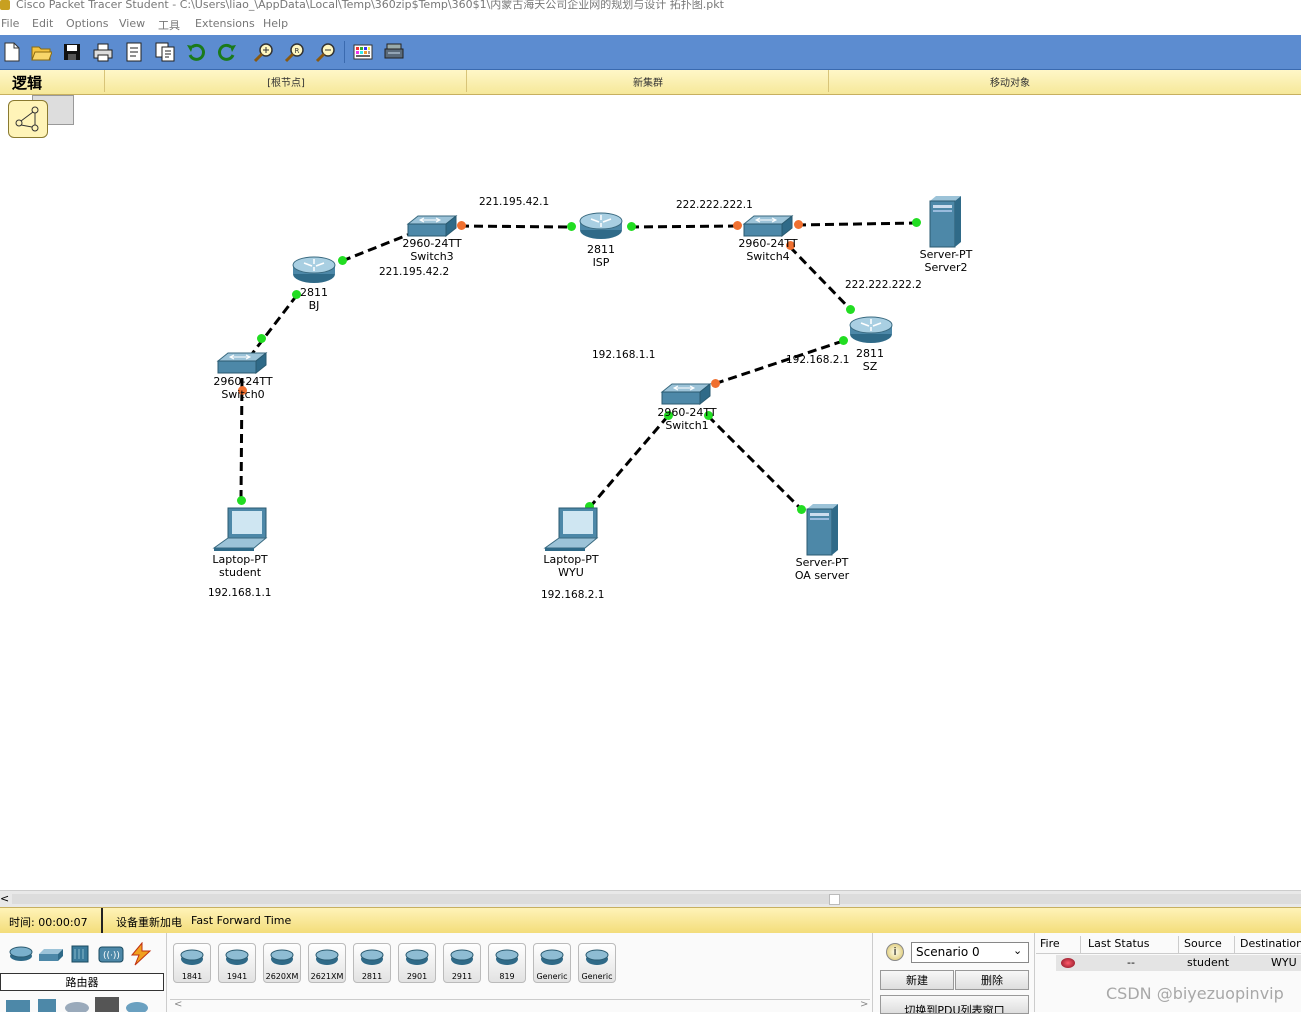 The image size is (1301, 1015). What do you see at coordinates (141, 953) in the screenshot?
I see `connection-category-icon` at bounding box center [141, 953].